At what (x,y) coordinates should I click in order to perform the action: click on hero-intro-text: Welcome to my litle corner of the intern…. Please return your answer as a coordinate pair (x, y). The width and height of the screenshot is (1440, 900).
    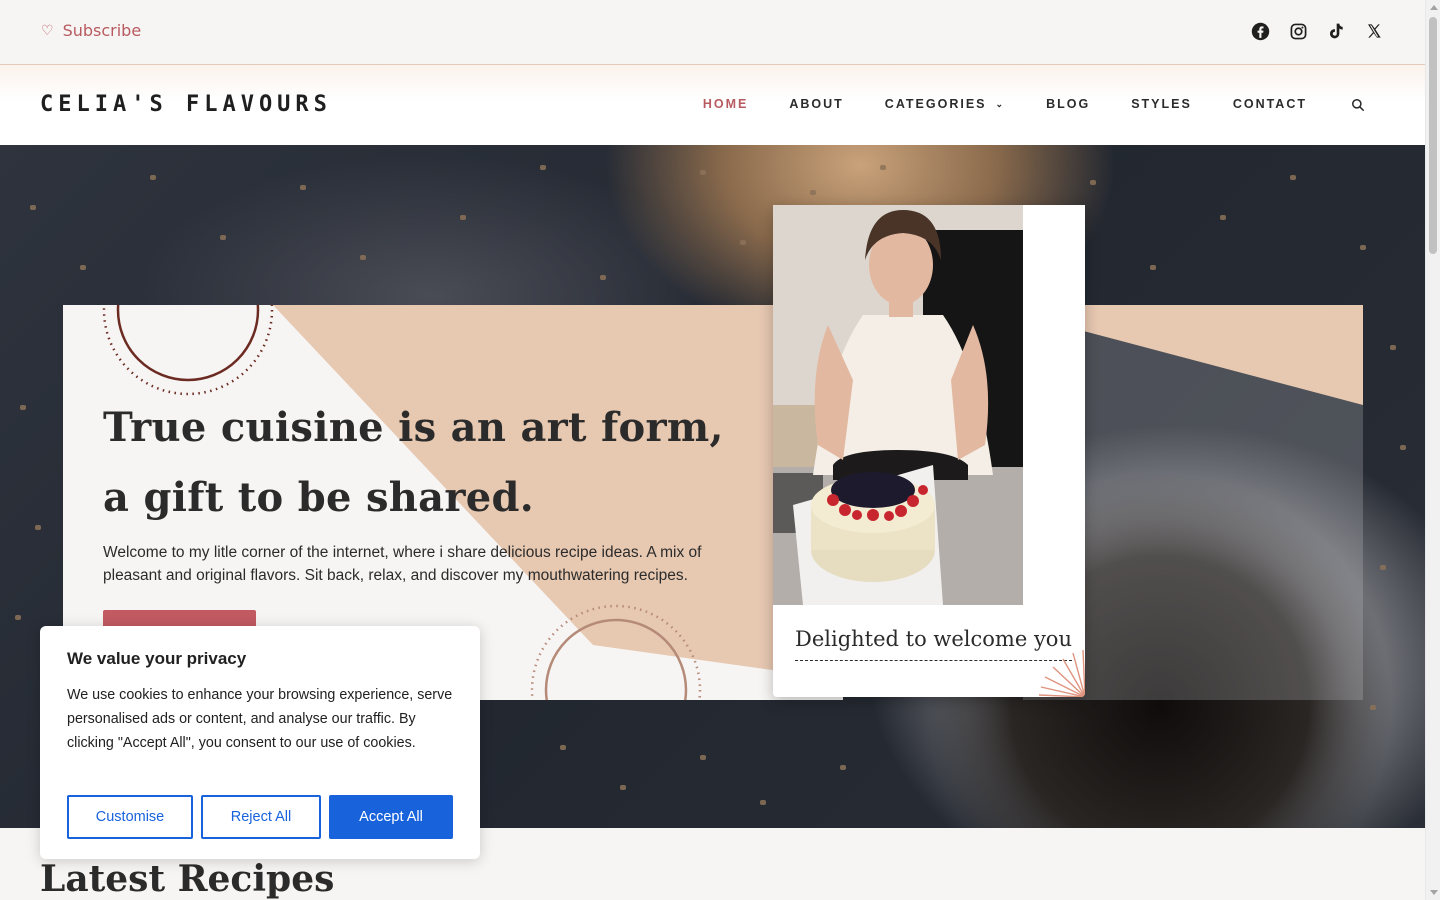
    Looking at the image, I should click on (402, 564).